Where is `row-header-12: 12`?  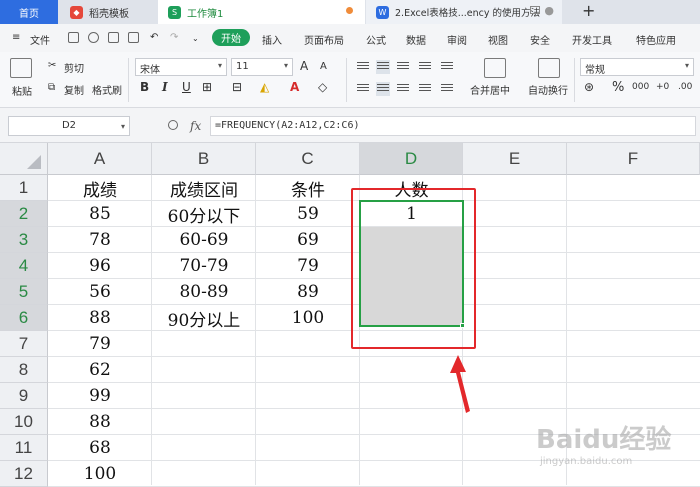
row-header-12: 12 is located at coordinates (24, 474).